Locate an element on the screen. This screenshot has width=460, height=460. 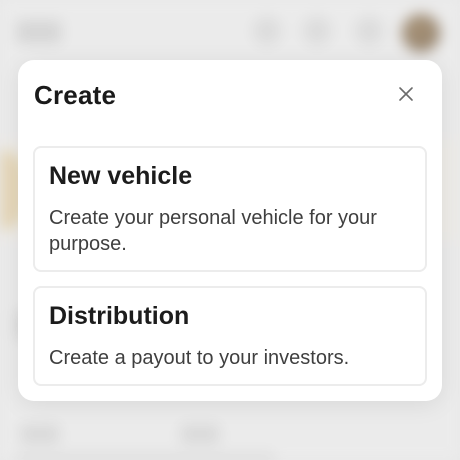
close-icon is located at coordinates (406, 96).